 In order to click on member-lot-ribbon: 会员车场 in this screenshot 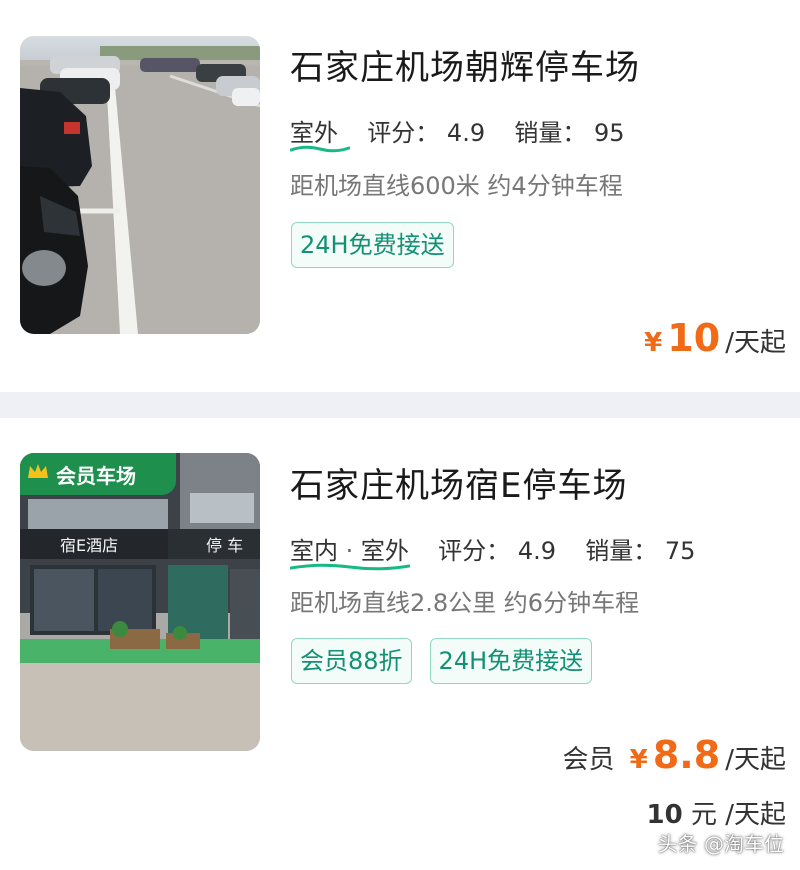, I will do `click(98, 474)`.